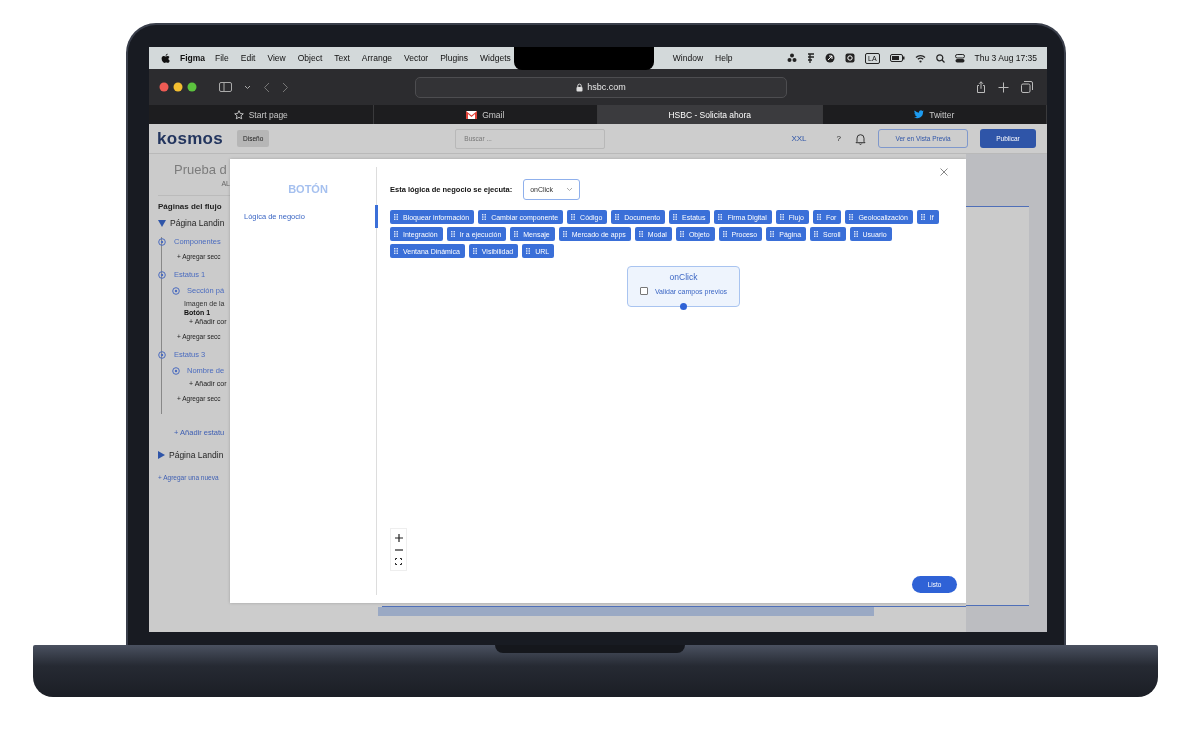 The image size is (1179, 729). Describe the element at coordinates (688, 58) in the screenshot. I see `menu-item: Window` at that location.